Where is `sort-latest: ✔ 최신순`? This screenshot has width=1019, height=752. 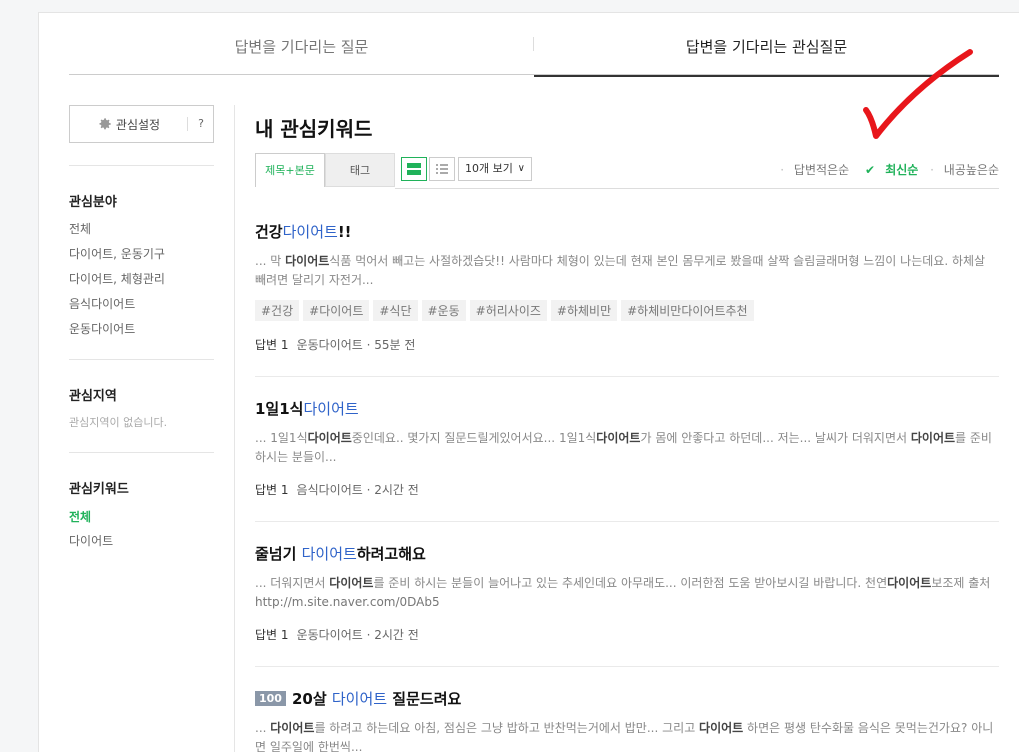 sort-latest: ✔ 최신순 is located at coordinates (888, 170).